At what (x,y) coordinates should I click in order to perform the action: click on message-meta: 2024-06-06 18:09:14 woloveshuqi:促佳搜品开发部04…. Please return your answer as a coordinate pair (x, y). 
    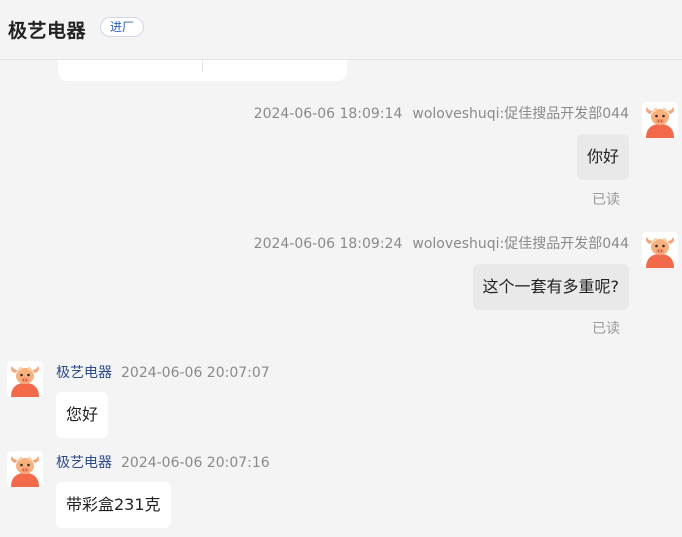
    Looking at the image, I should click on (441, 113).